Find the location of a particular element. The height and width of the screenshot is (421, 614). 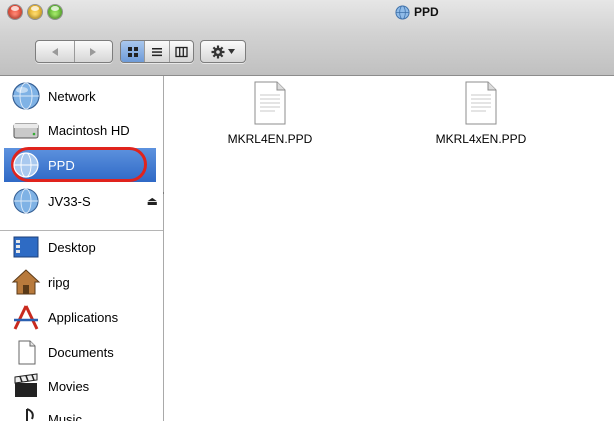

sidebar-item-documents: Documents is located at coordinates (62, 352).